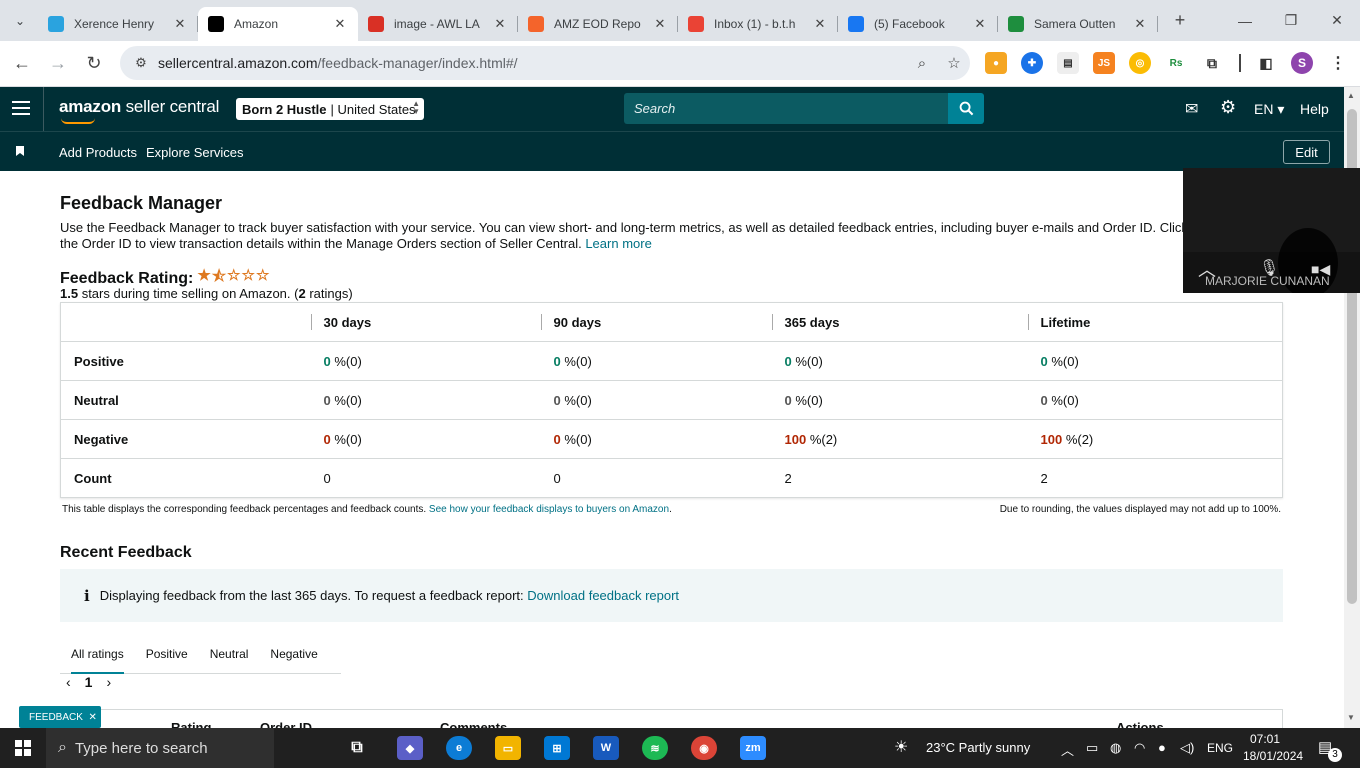  Describe the element at coordinates (557, 748) in the screenshot. I see `store-icon: ⊞` at that location.